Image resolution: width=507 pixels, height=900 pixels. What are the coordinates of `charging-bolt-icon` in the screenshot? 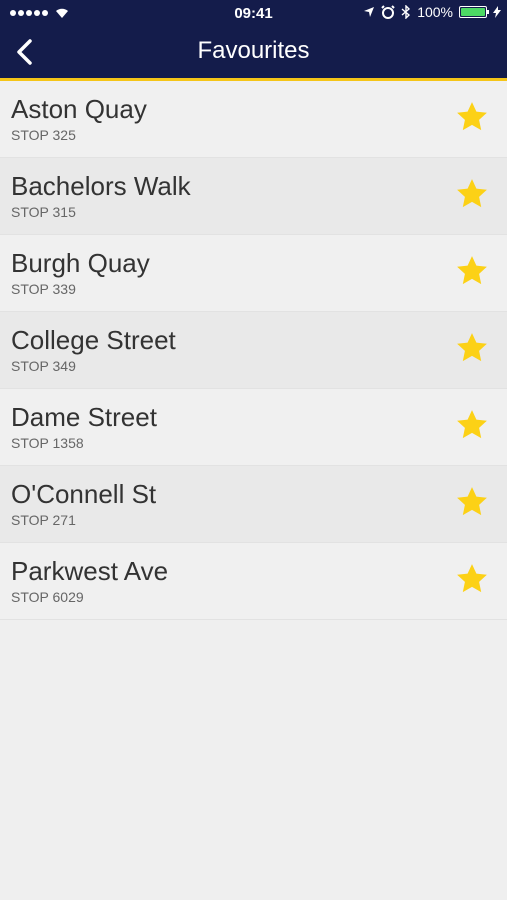 It's located at (497, 12).